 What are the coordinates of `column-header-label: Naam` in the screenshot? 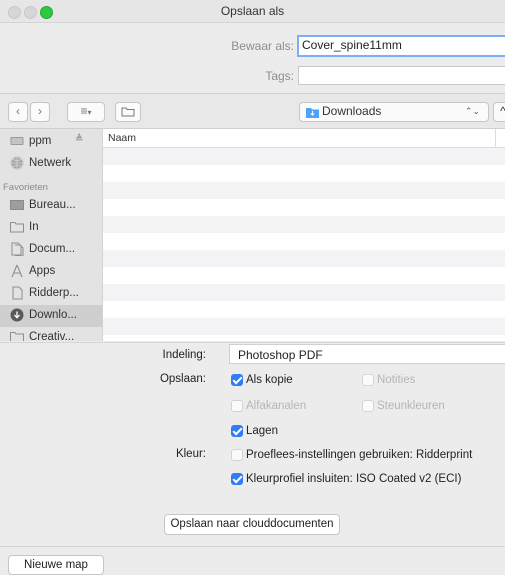 It's located at (122, 138).